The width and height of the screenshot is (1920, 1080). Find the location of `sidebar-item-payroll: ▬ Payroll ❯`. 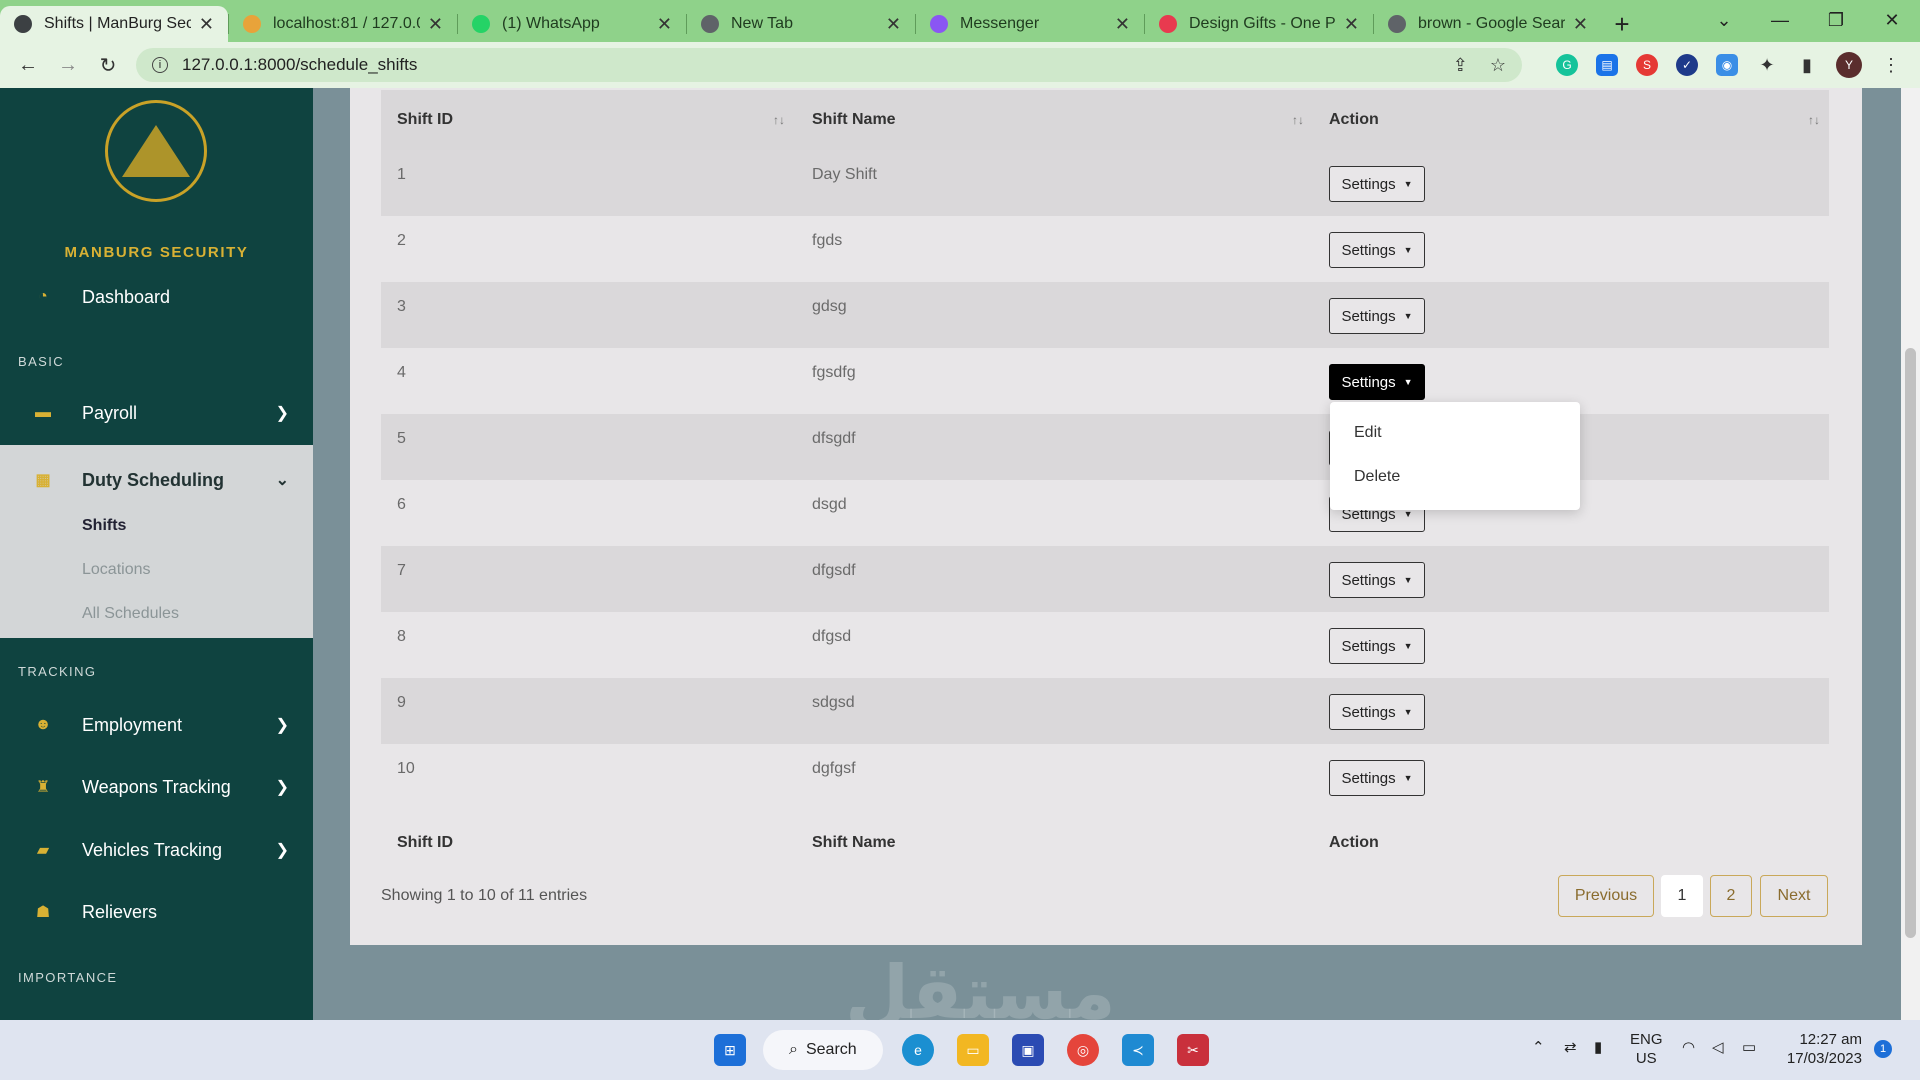

sidebar-item-payroll: ▬ Payroll ❯ is located at coordinates (156, 413).